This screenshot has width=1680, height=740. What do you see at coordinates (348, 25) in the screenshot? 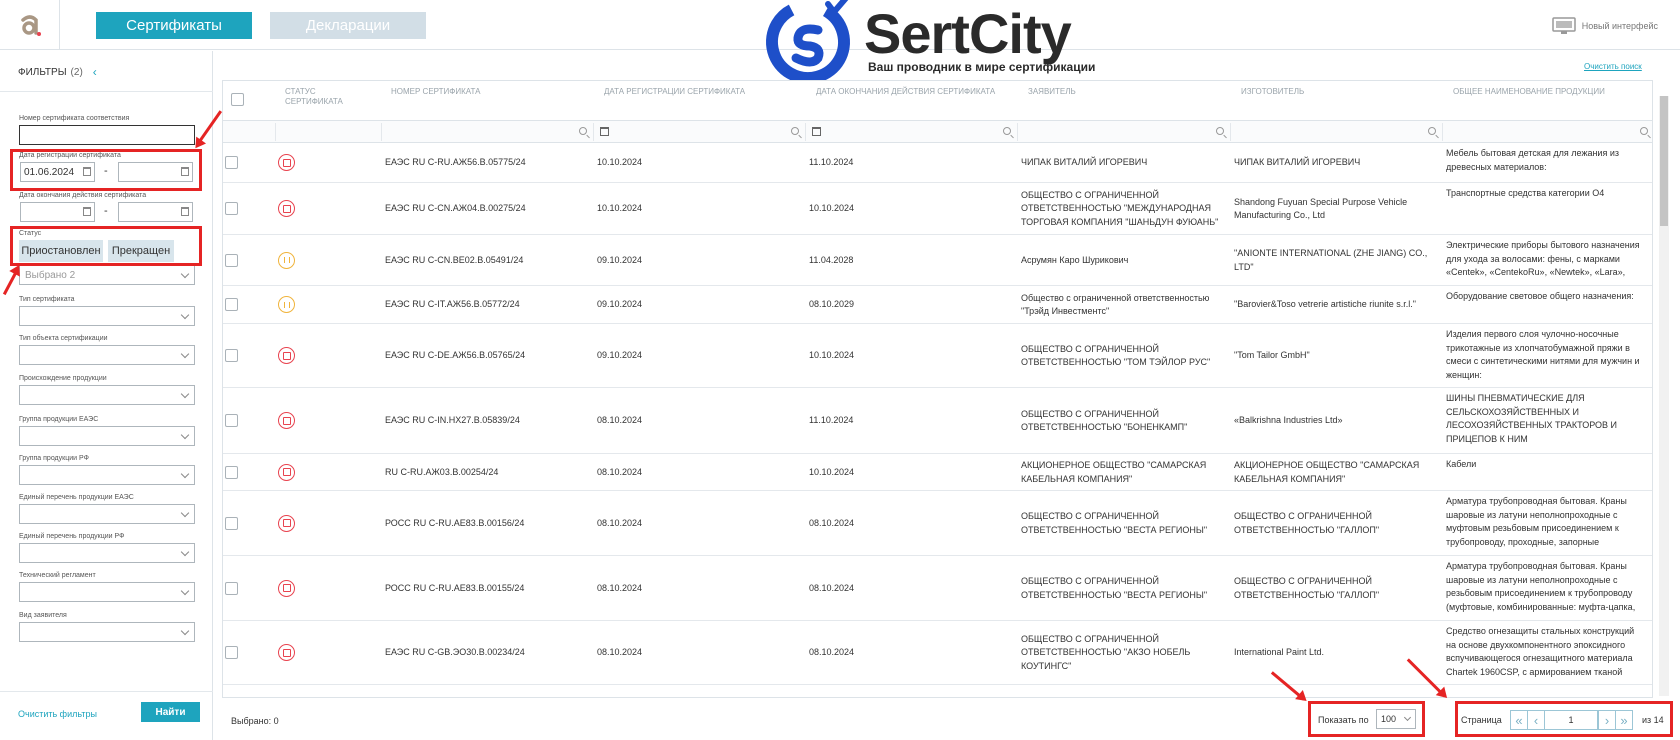
I see `tab-declarations: Декларации` at bounding box center [348, 25].